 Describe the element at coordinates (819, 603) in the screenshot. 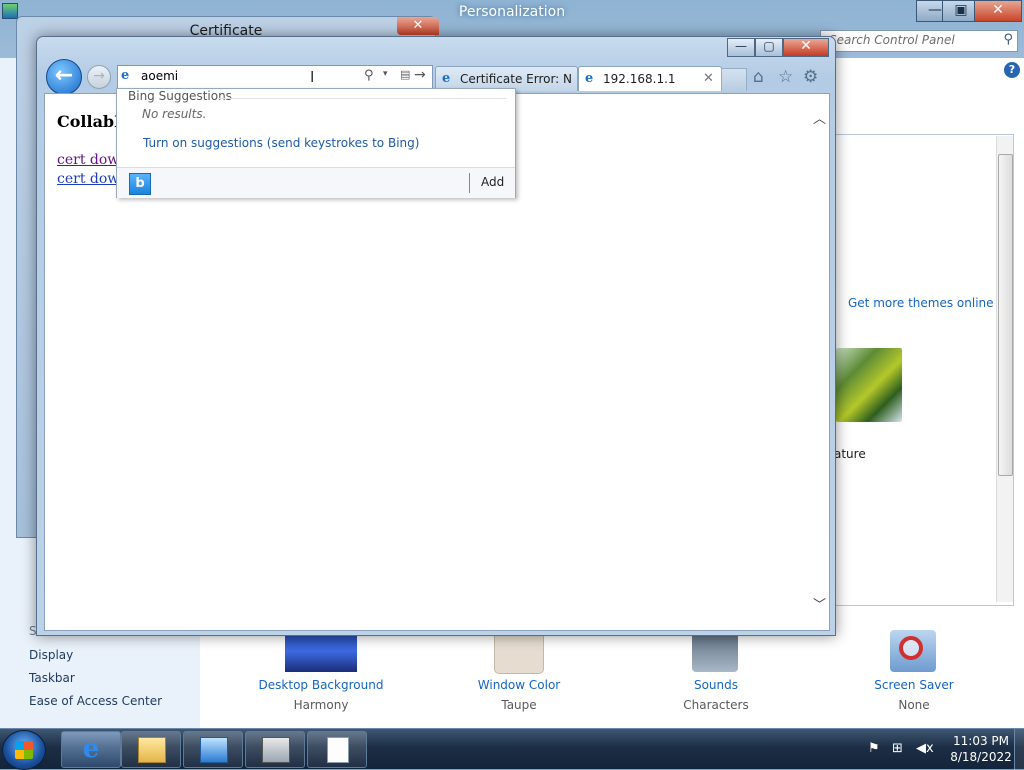

I see `chevron-down-icon: ﹀` at that location.